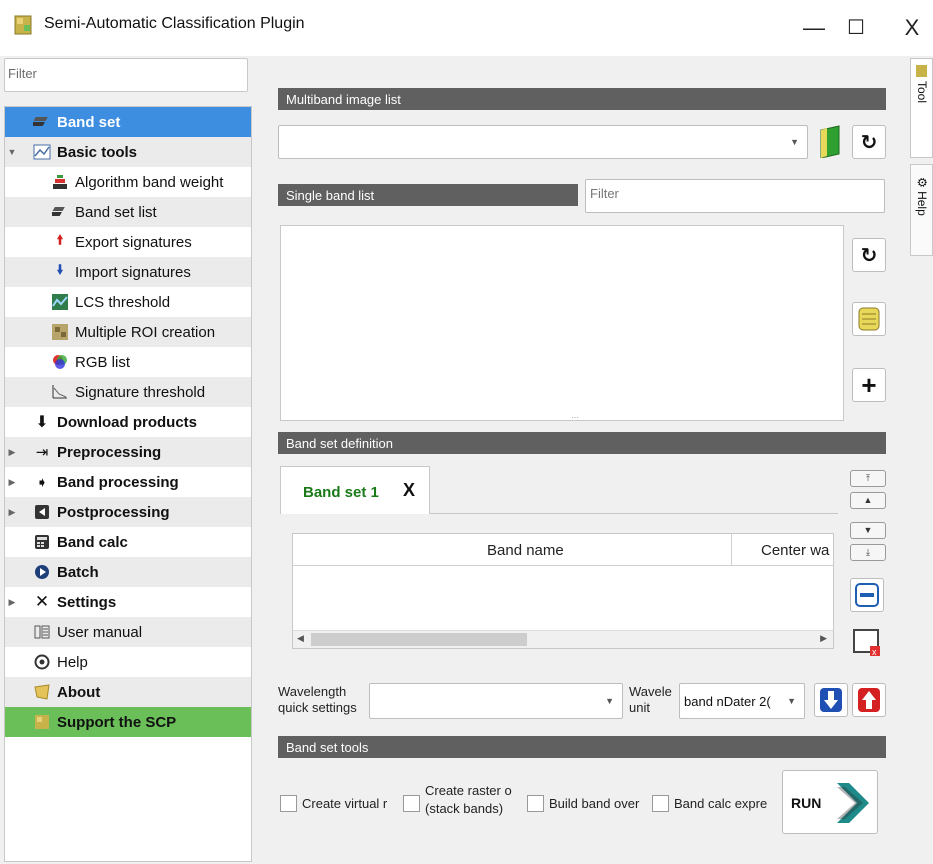 The width and height of the screenshot is (933, 864). I want to click on tree-item-export-signatures: 🠙 Export signatures, so click(128, 242).